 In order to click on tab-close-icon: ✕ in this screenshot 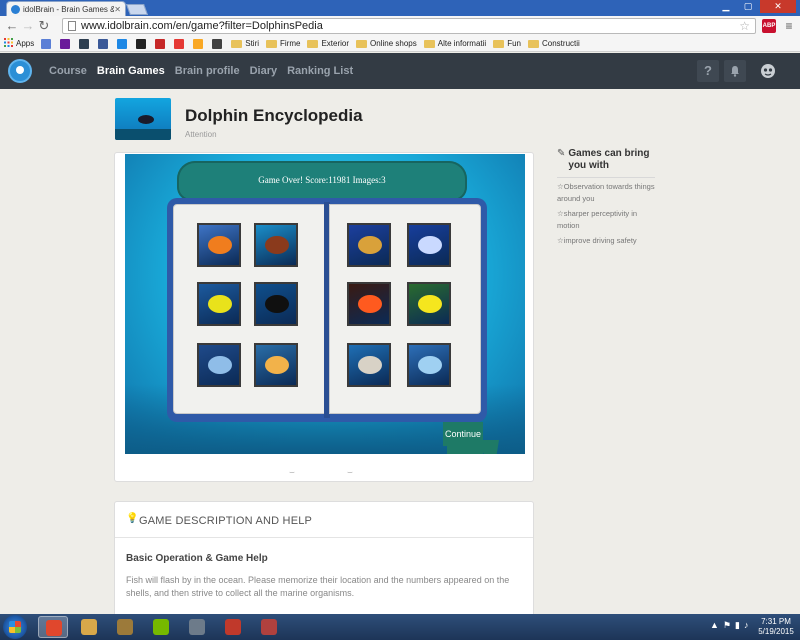, I will do `click(117, 9)`.